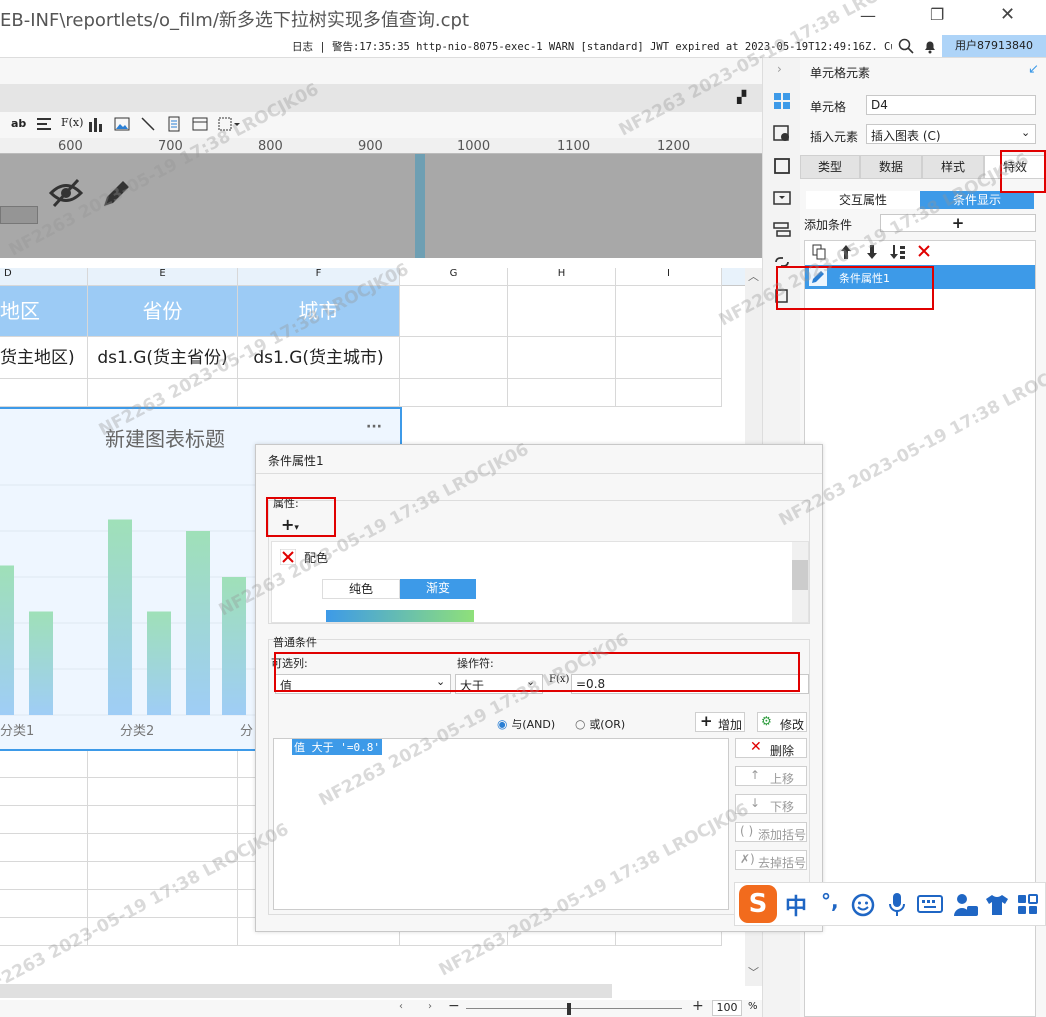  Describe the element at coordinates (501, 824) in the screenshot. I see `condition-text-area: 值 大于 '=0.8'` at that location.